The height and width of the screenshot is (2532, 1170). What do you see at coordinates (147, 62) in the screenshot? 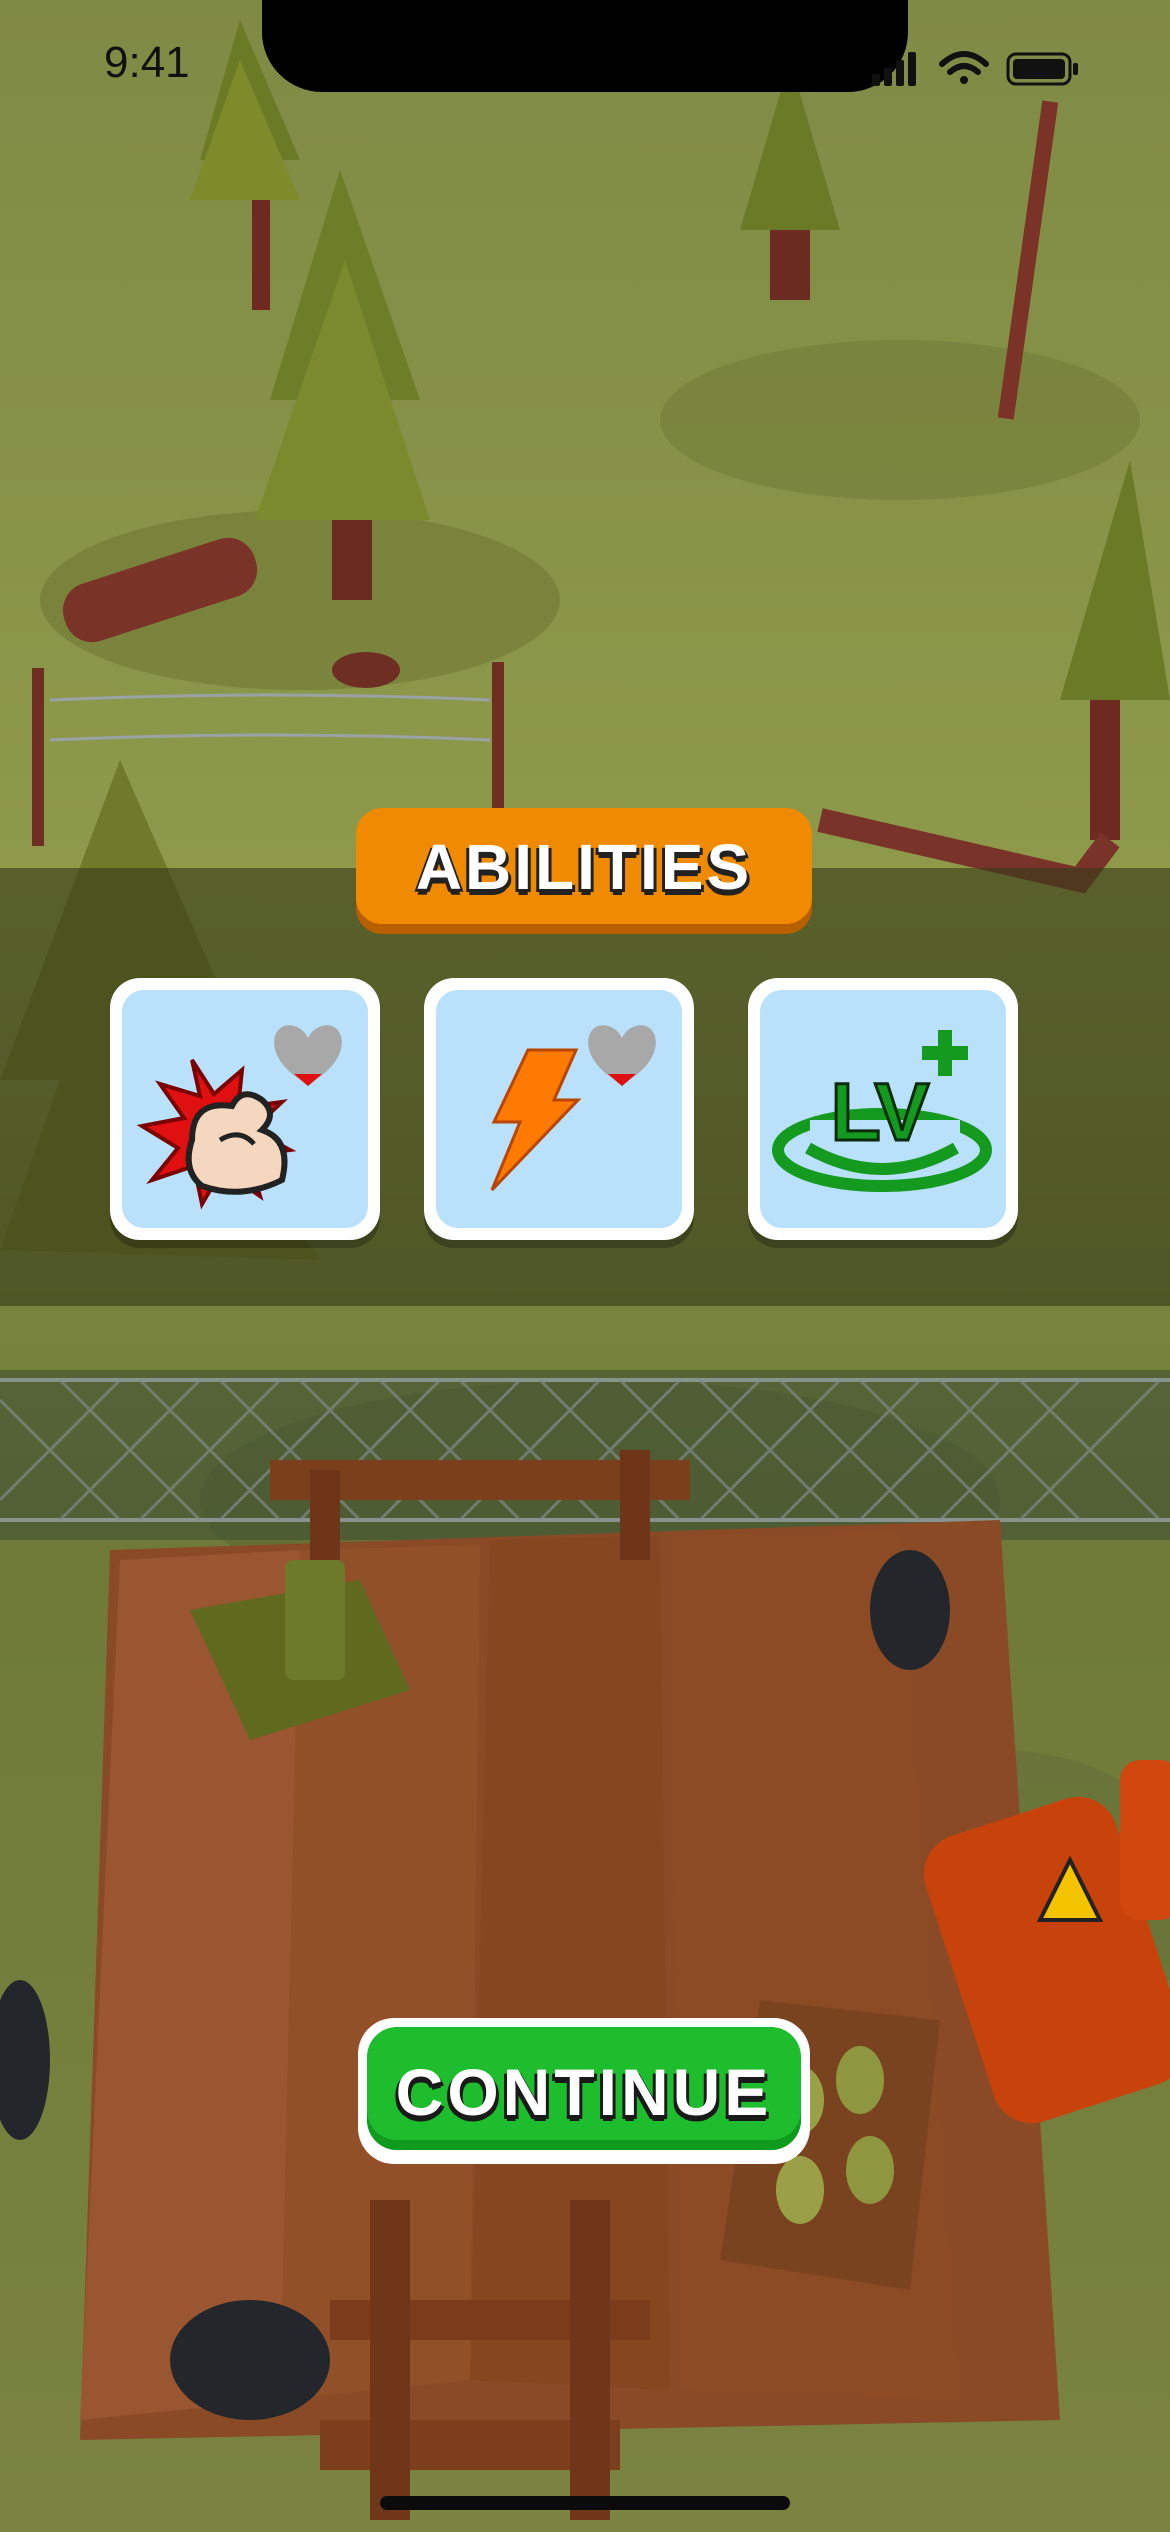
I see `status-time: 9:41` at bounding box center [147, 62].